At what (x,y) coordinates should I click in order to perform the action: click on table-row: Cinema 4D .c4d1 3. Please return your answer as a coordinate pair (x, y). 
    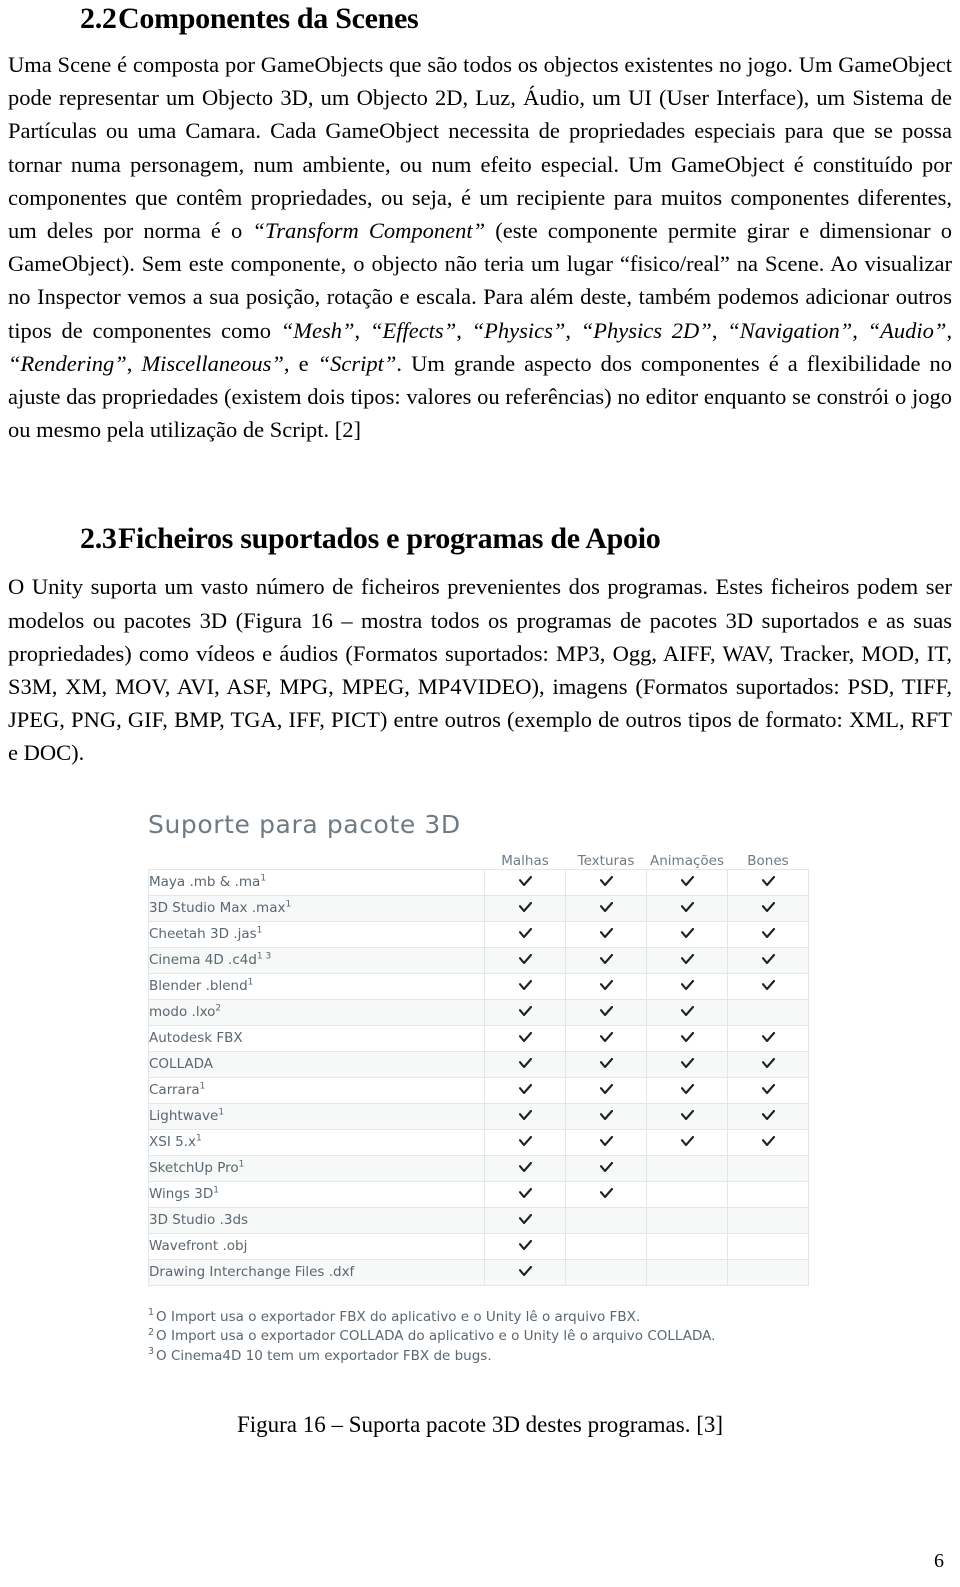
    Looking at the image, I should click on (478, 960).